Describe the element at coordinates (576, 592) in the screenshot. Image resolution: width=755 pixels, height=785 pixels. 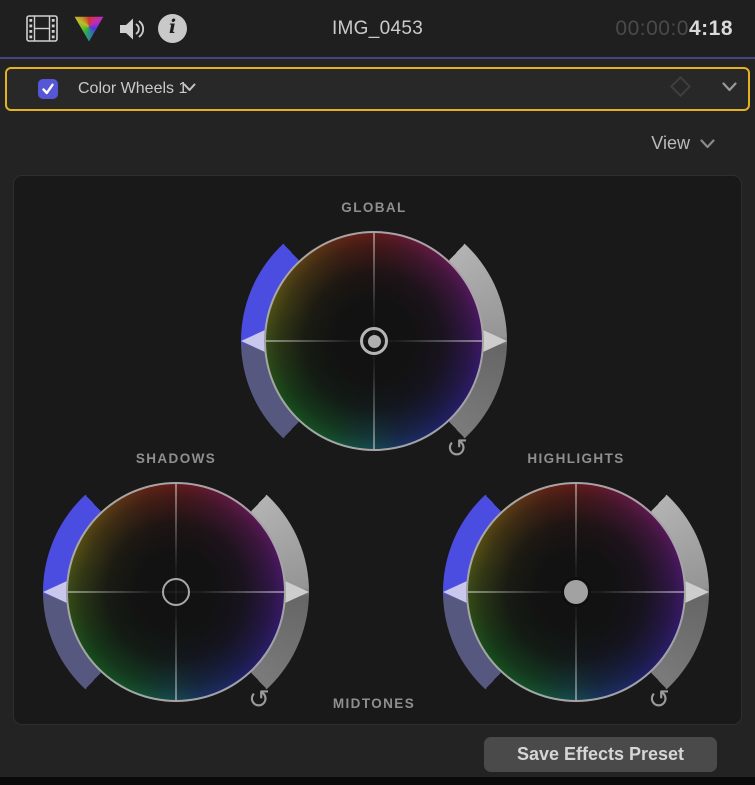
I see `color-puck-highlights` at that location.